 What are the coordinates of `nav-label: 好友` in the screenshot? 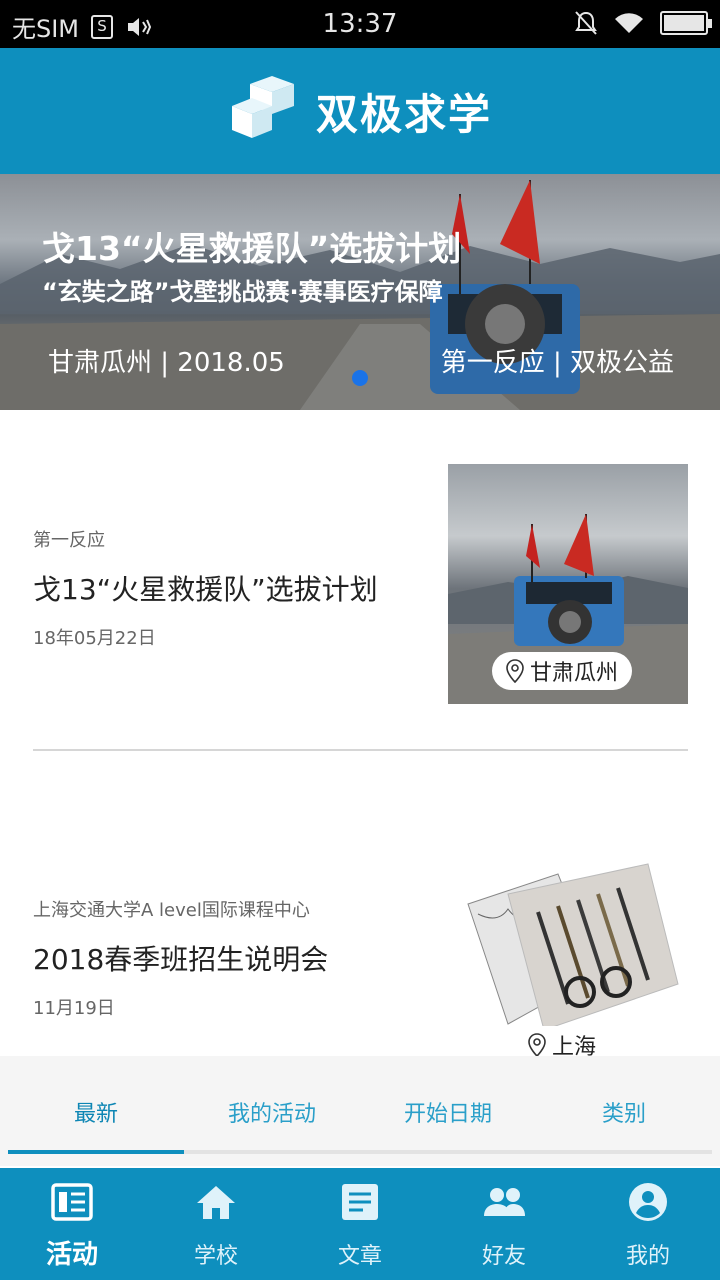 It's located at (503, 1256).